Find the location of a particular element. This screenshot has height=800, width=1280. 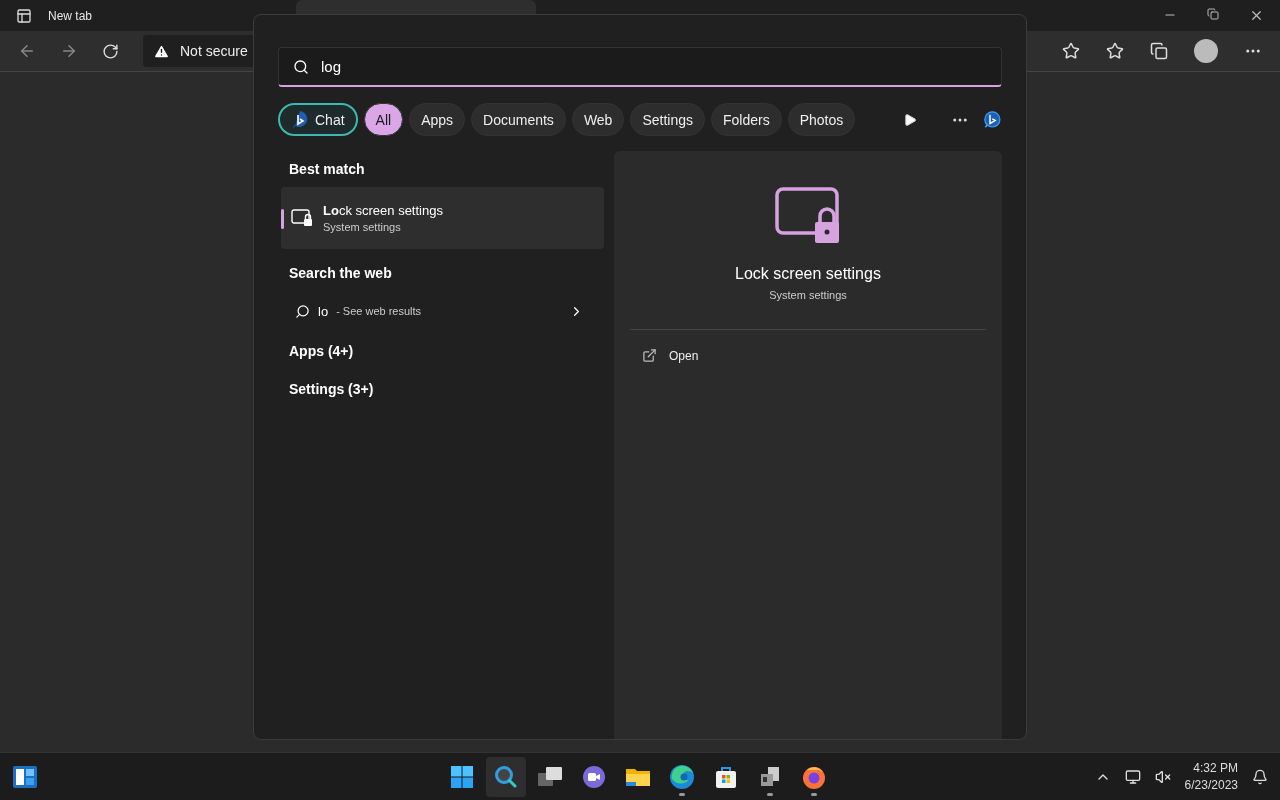

computer-box-icon is located at coordinates (770, 777).